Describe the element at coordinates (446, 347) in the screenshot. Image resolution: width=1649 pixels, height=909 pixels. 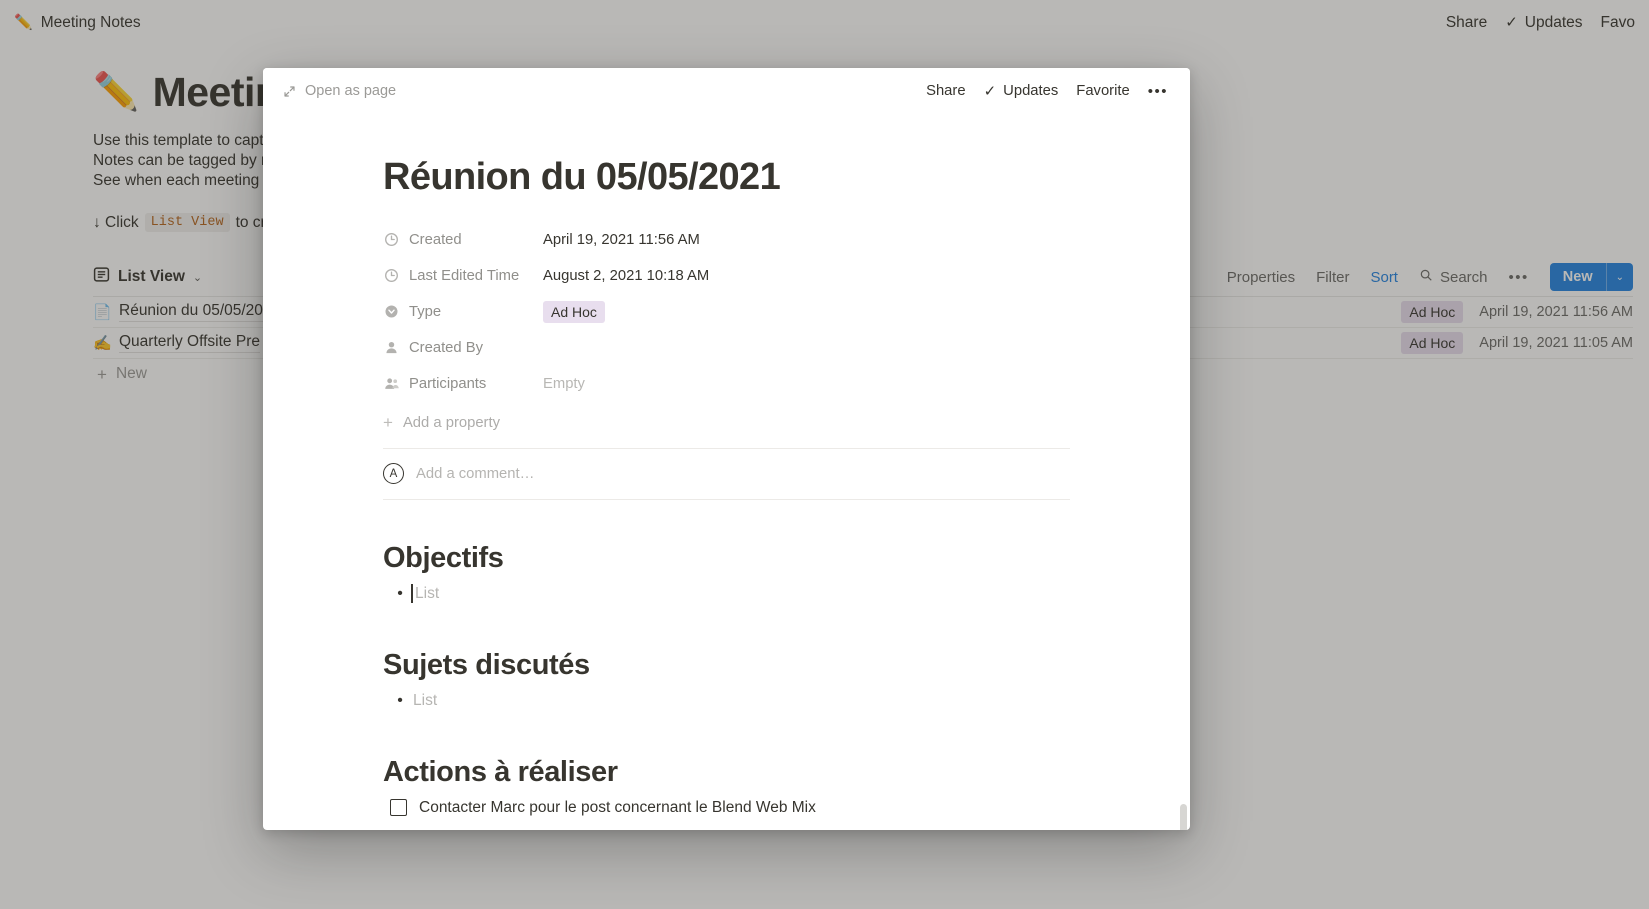
I see `property-label: Created By` at that location.